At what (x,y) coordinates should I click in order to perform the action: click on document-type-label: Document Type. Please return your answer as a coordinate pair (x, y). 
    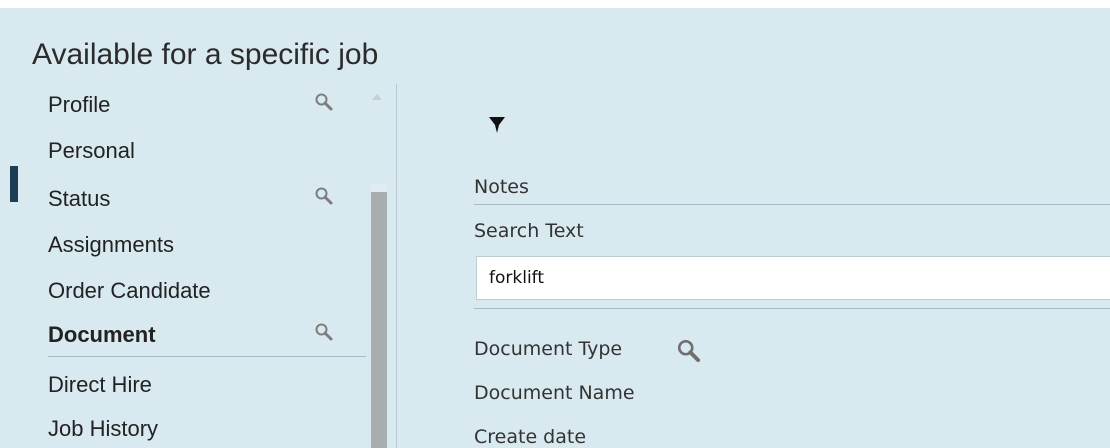
    Looking at the image, I should click on (548, 349).